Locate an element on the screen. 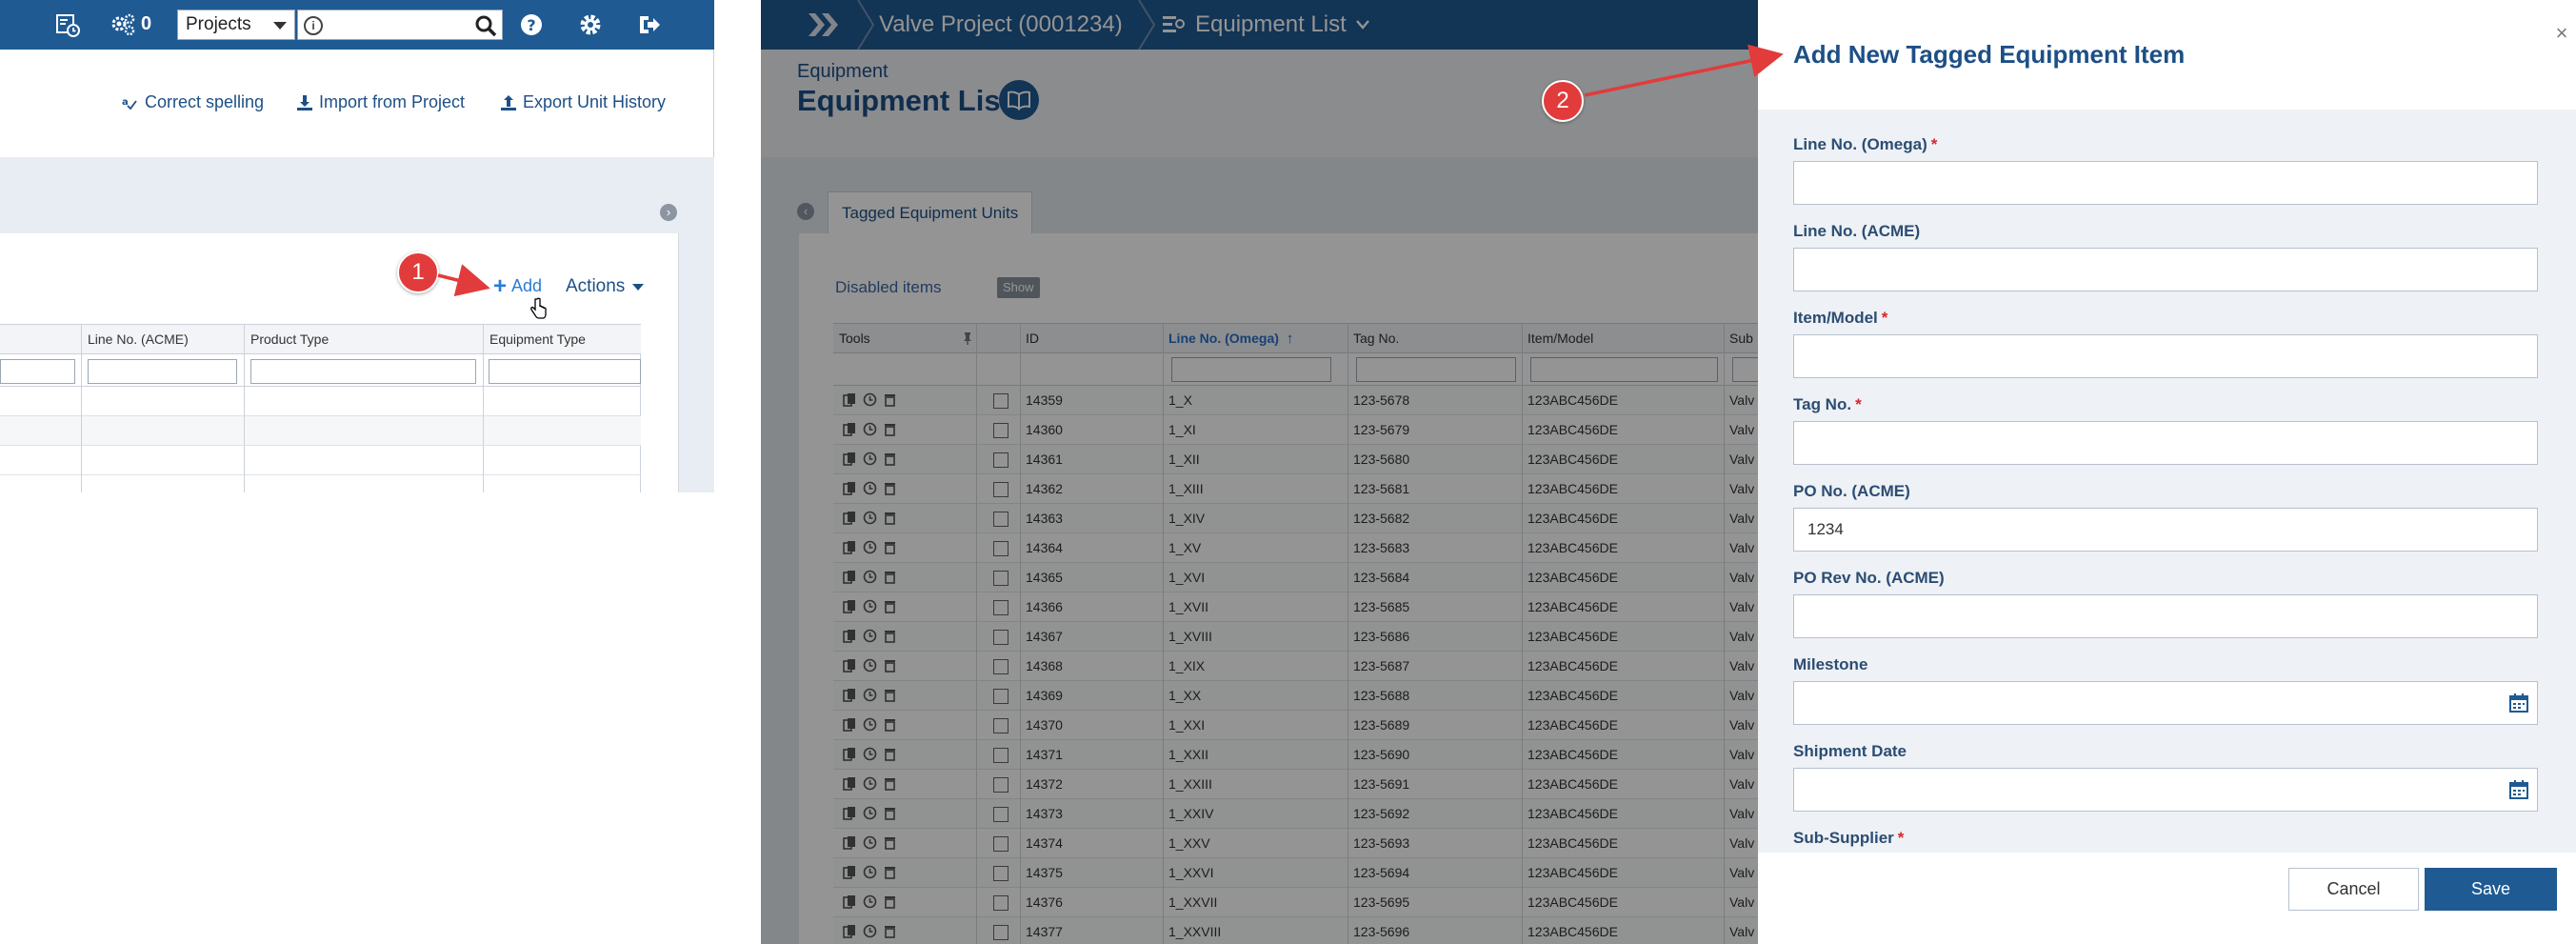  dashboard-clock-icon is located at coordinates (67, 25).